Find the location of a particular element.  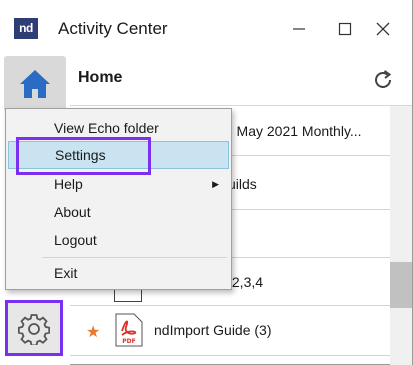

maximize-icon is located at coordinates (345, 29).